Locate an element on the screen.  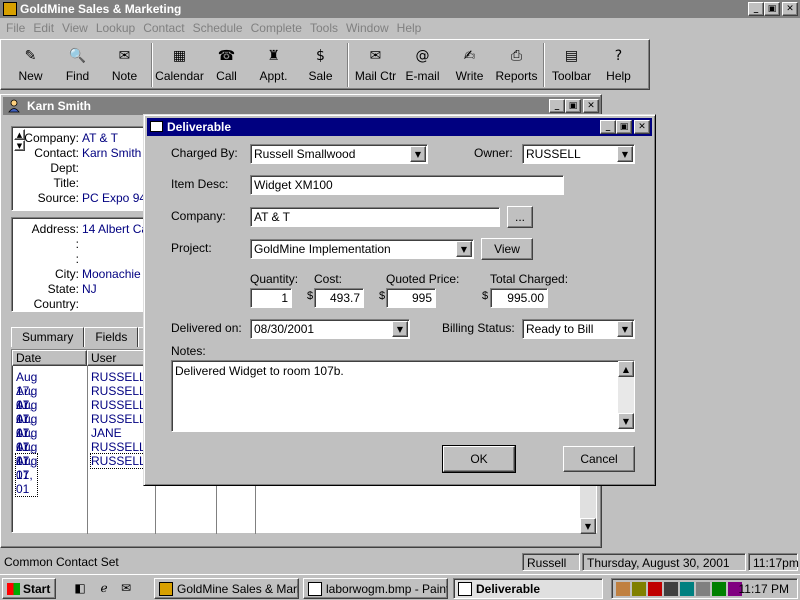
tray-network-icon is located at coordinates (687, 589).